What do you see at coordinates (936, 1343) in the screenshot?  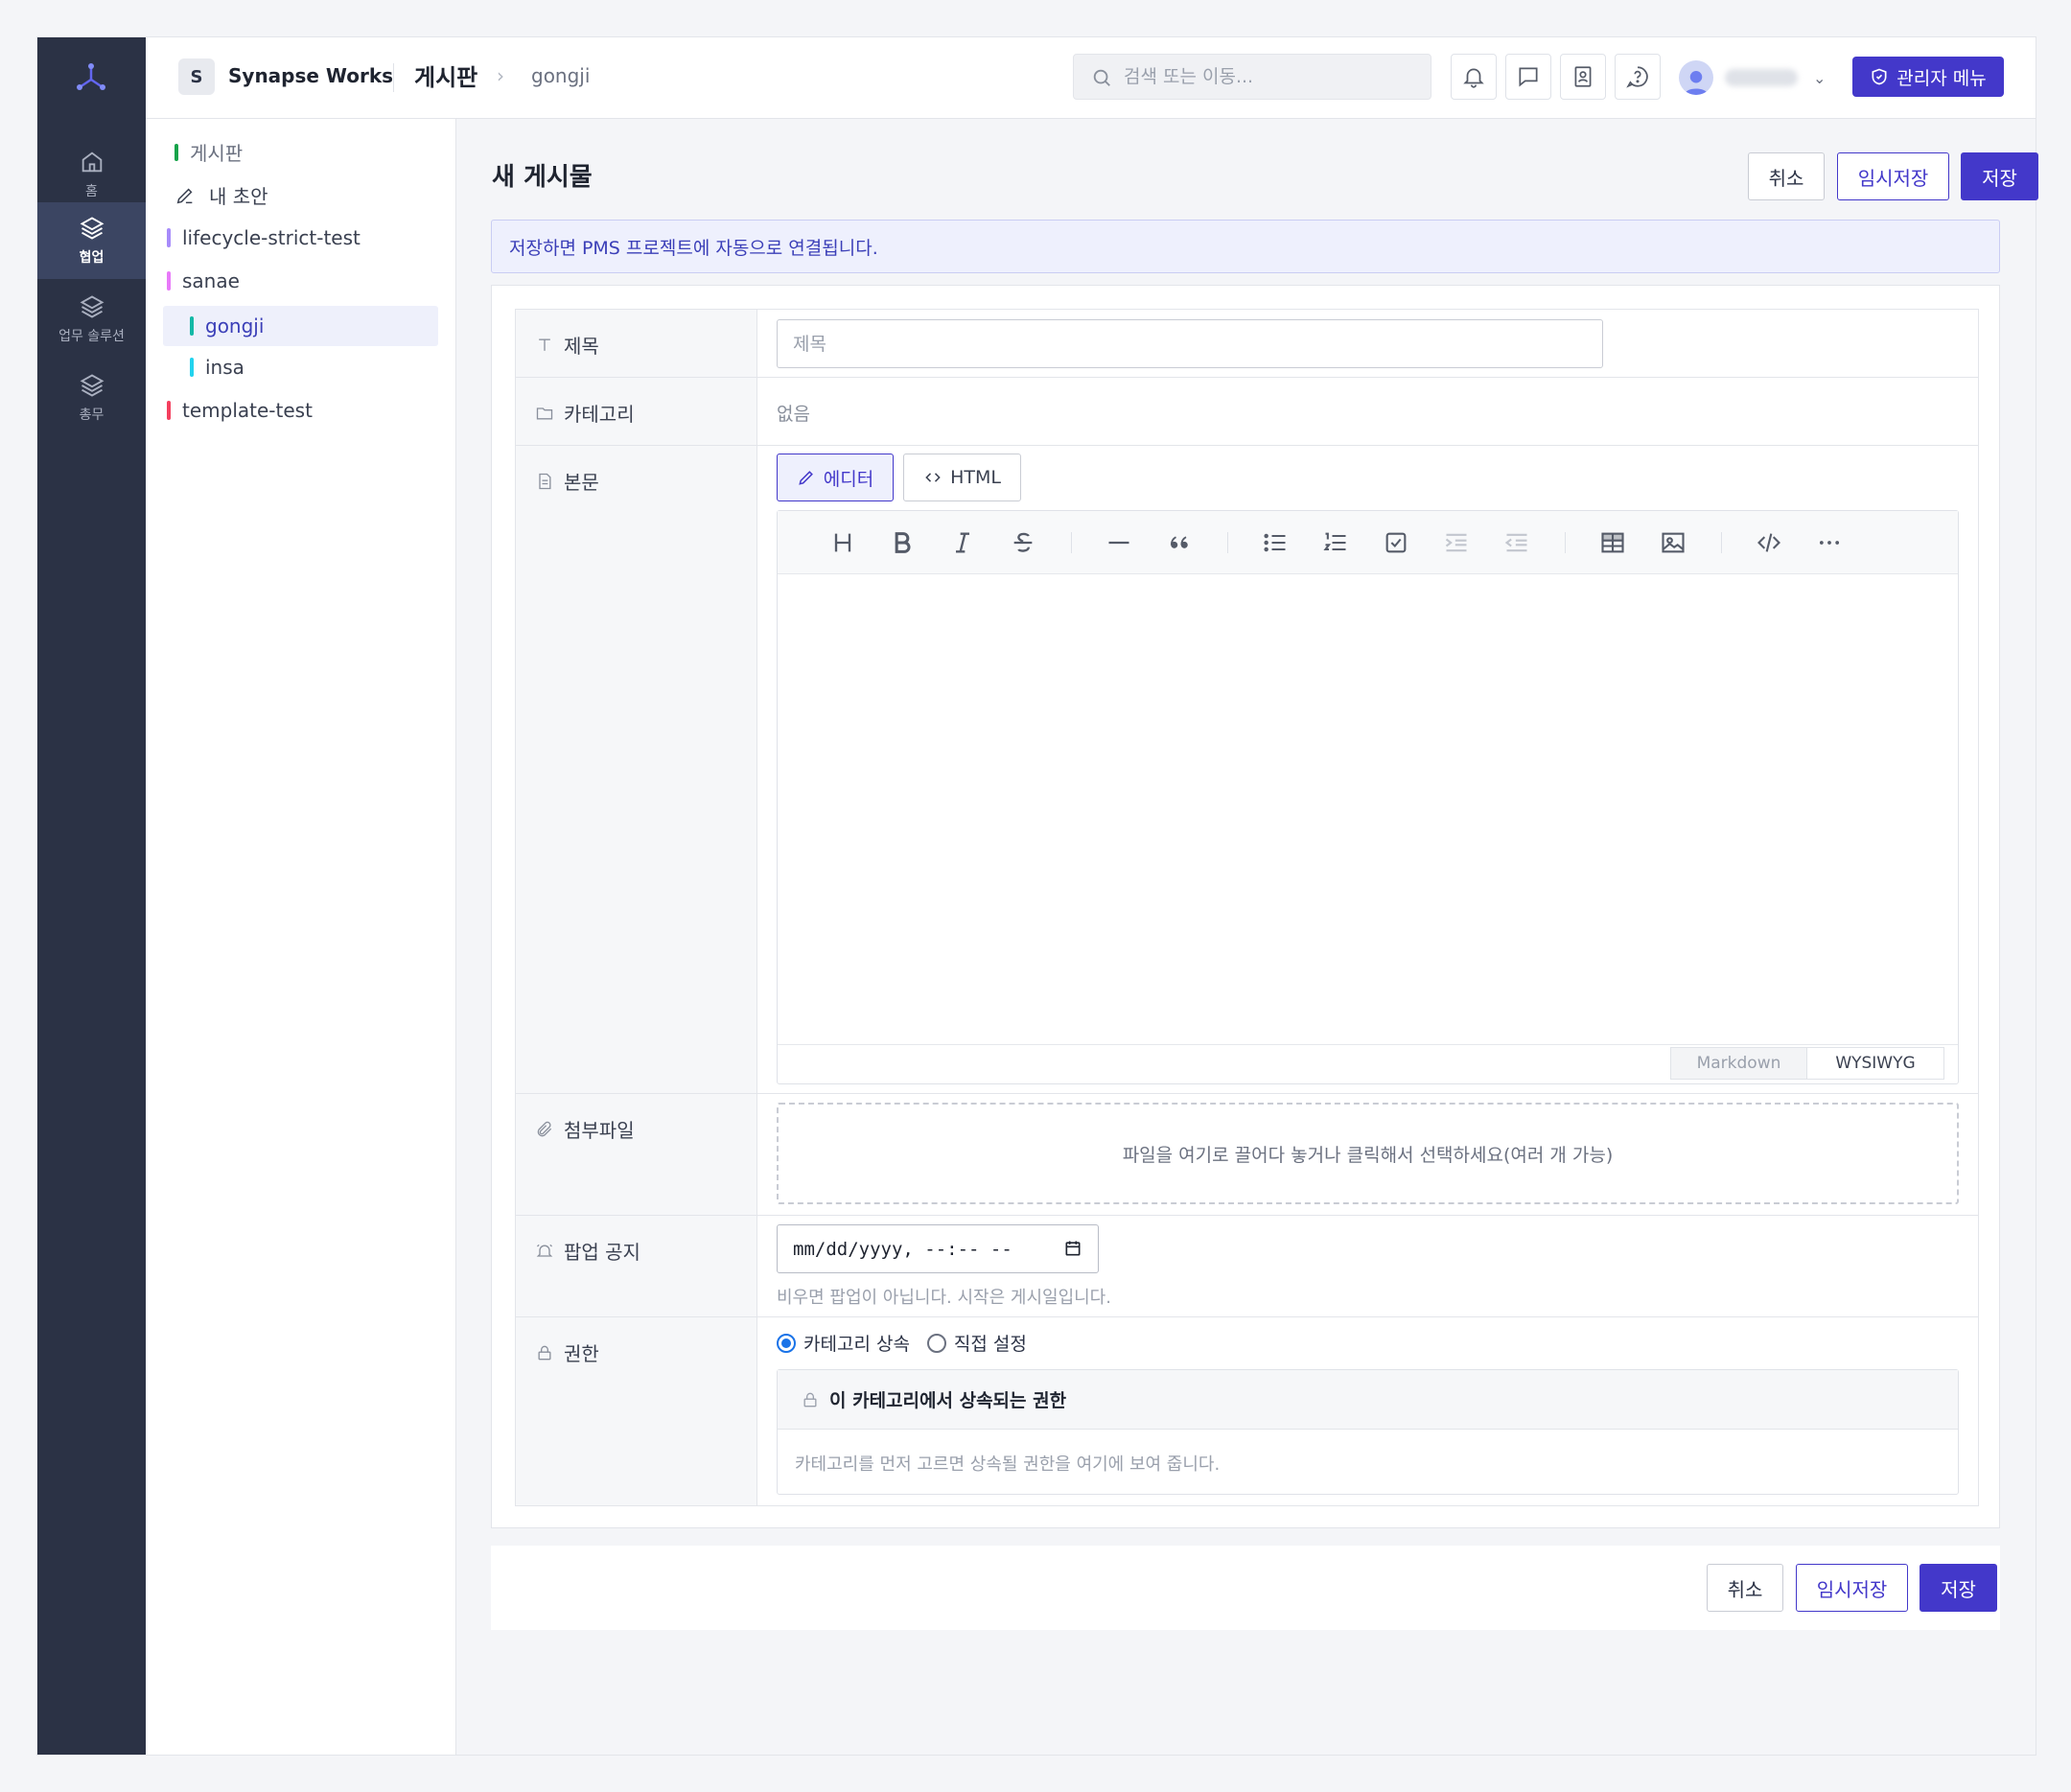 I see `radio-custom` at bounding box center [936, 1343].